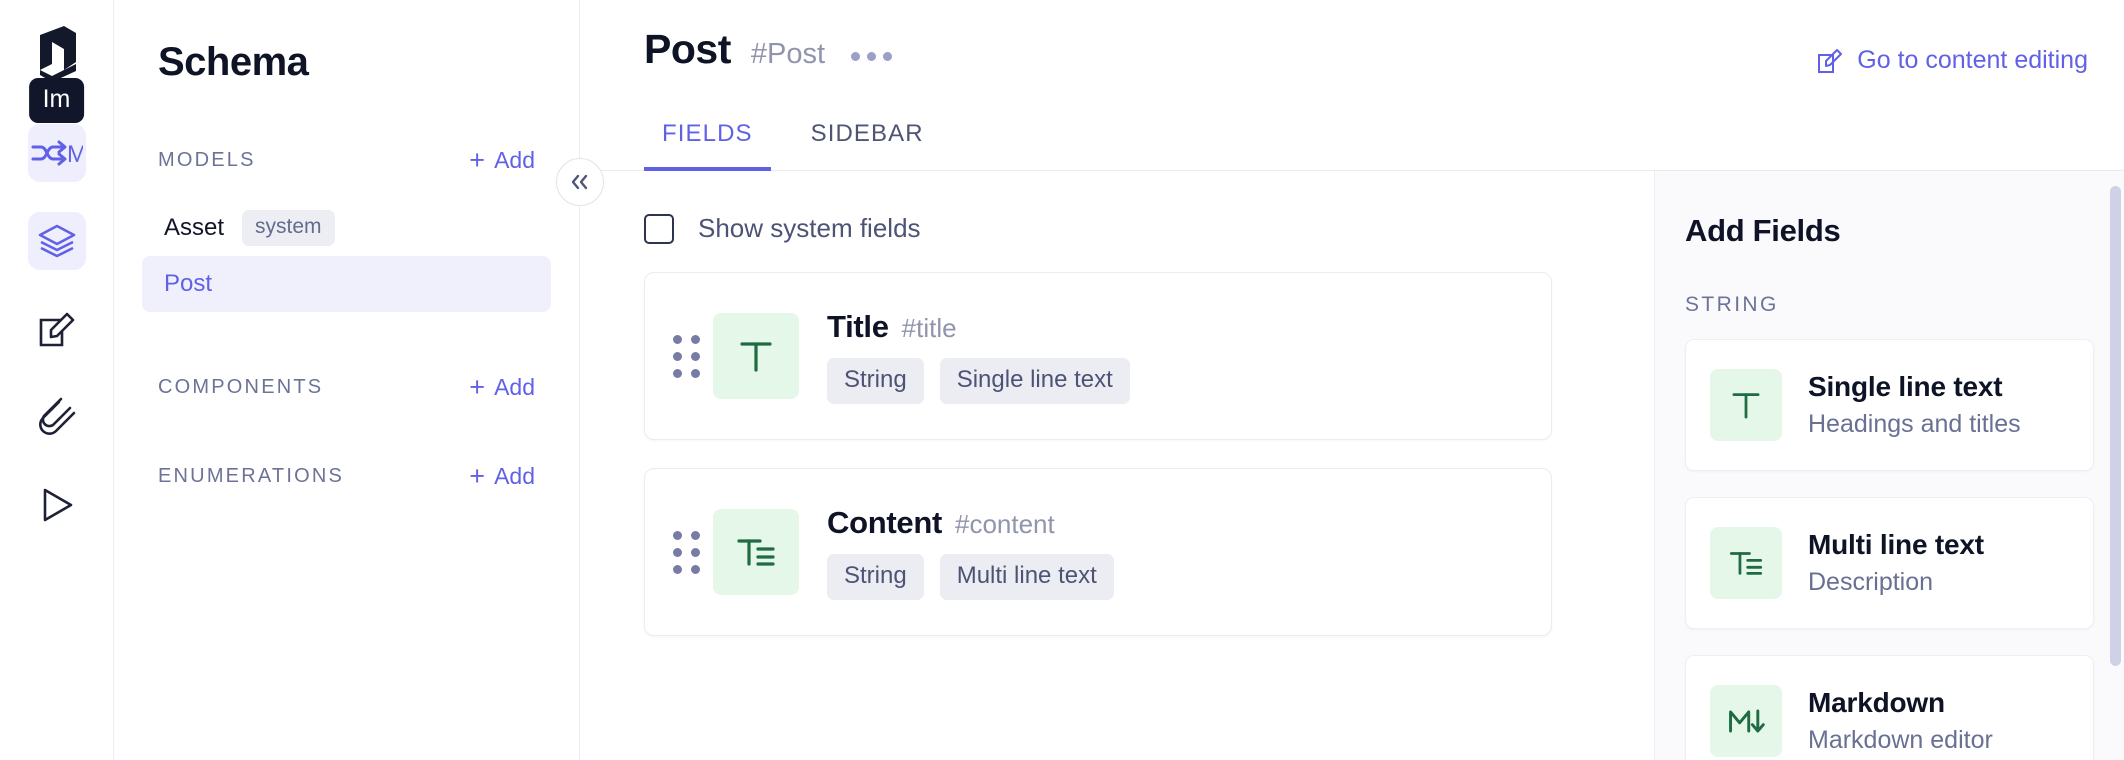 The width and height of the screenshot is (2124, 760). I want to click on field-type-label-group: Markdown Markdown editor, so click(1900, 721).